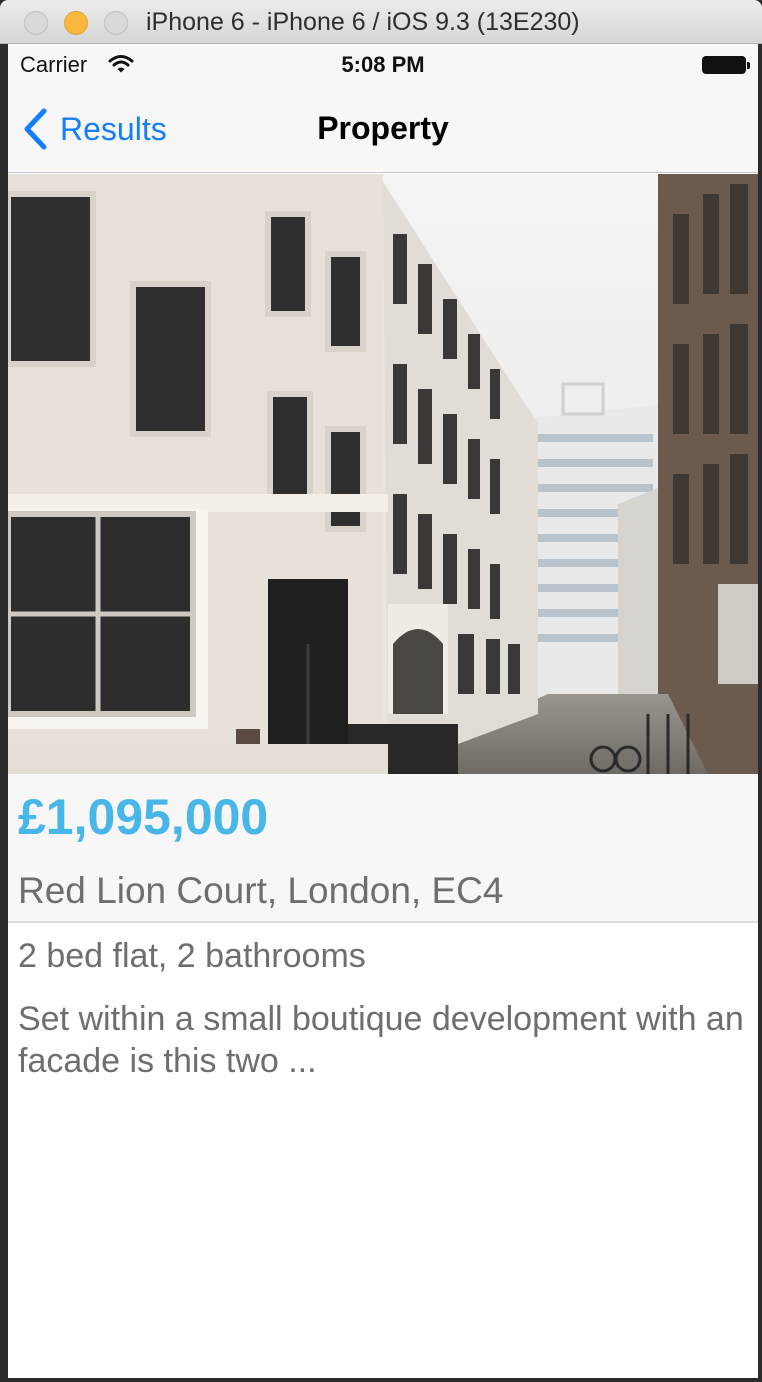  Describe the element at coordinates (192, 956) in the screenshot. I see `property-summary: 2 bed flat, 2 bathrooms` at that location.